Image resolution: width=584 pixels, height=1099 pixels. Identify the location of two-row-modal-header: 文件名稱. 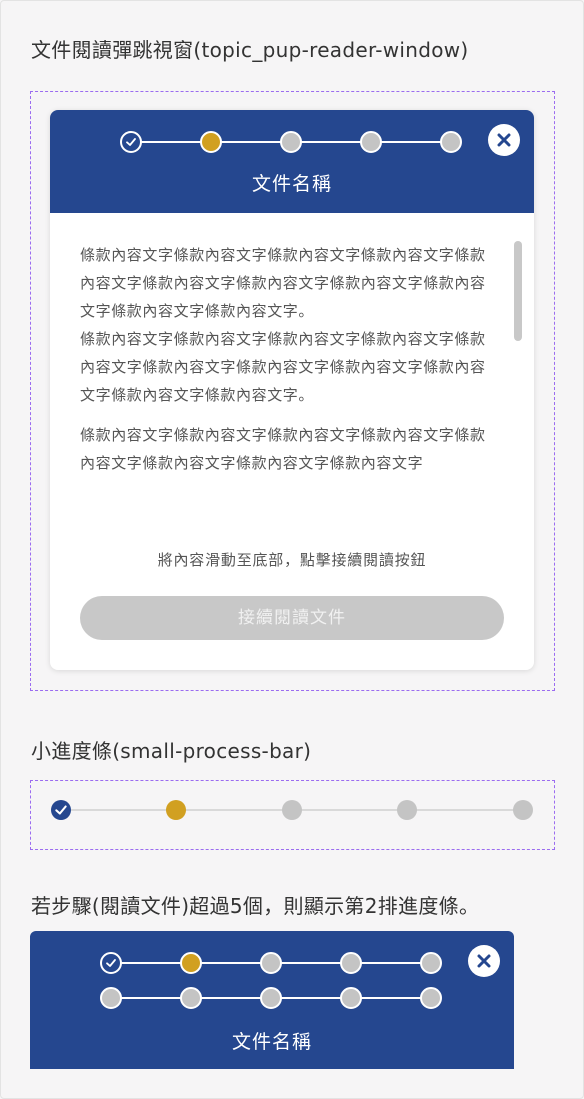
(272, 1000).